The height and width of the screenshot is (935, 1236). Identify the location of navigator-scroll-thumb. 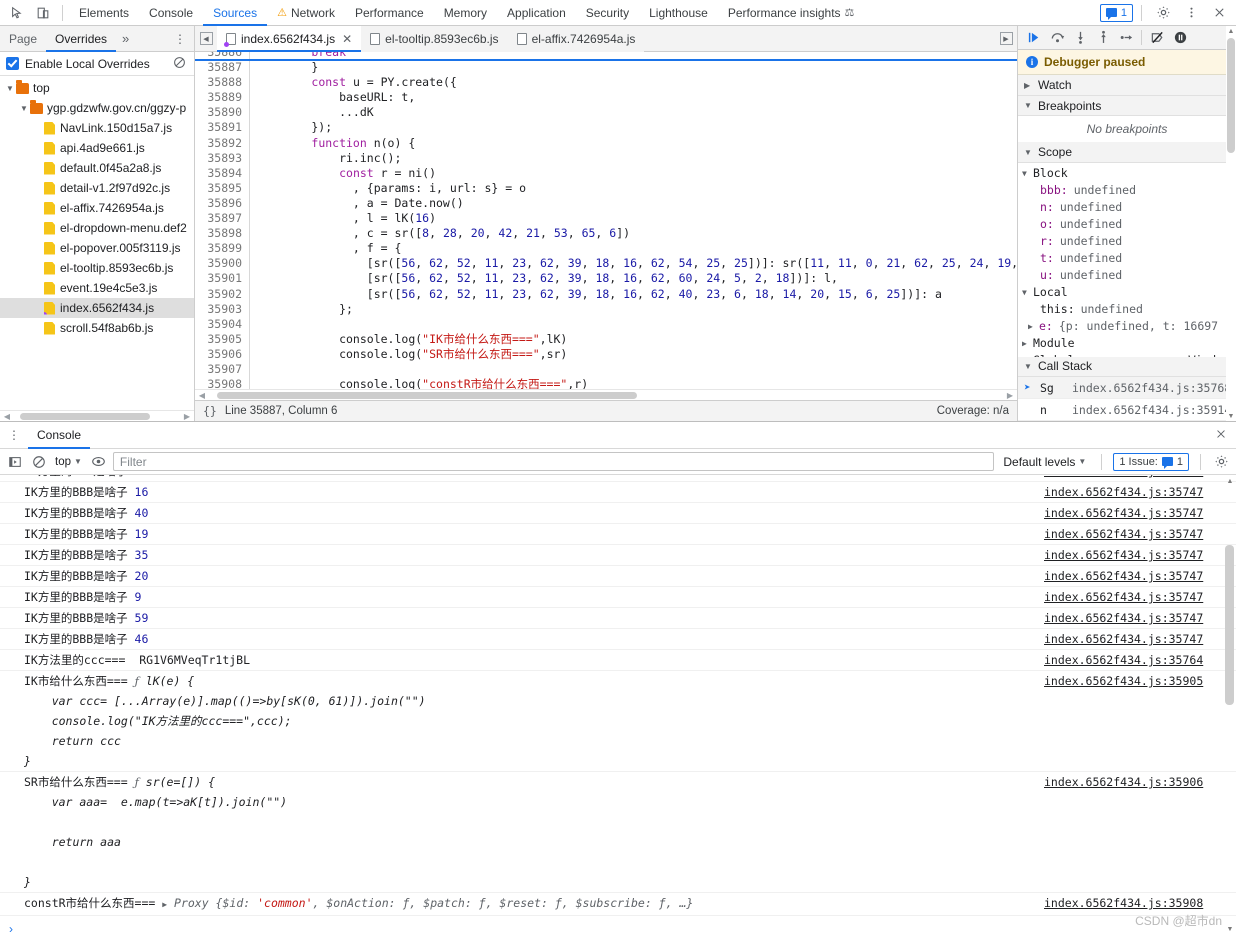
(85, 416).